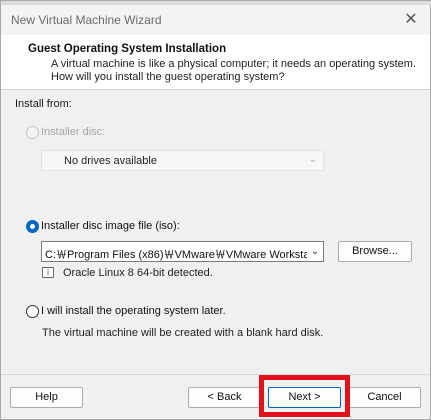 The width and height of the screenshot is (431, 420). What do you see at coordinates (224, 397) in the screenshot?
I see `back-button: < Back` at bounding box center [224, 397].